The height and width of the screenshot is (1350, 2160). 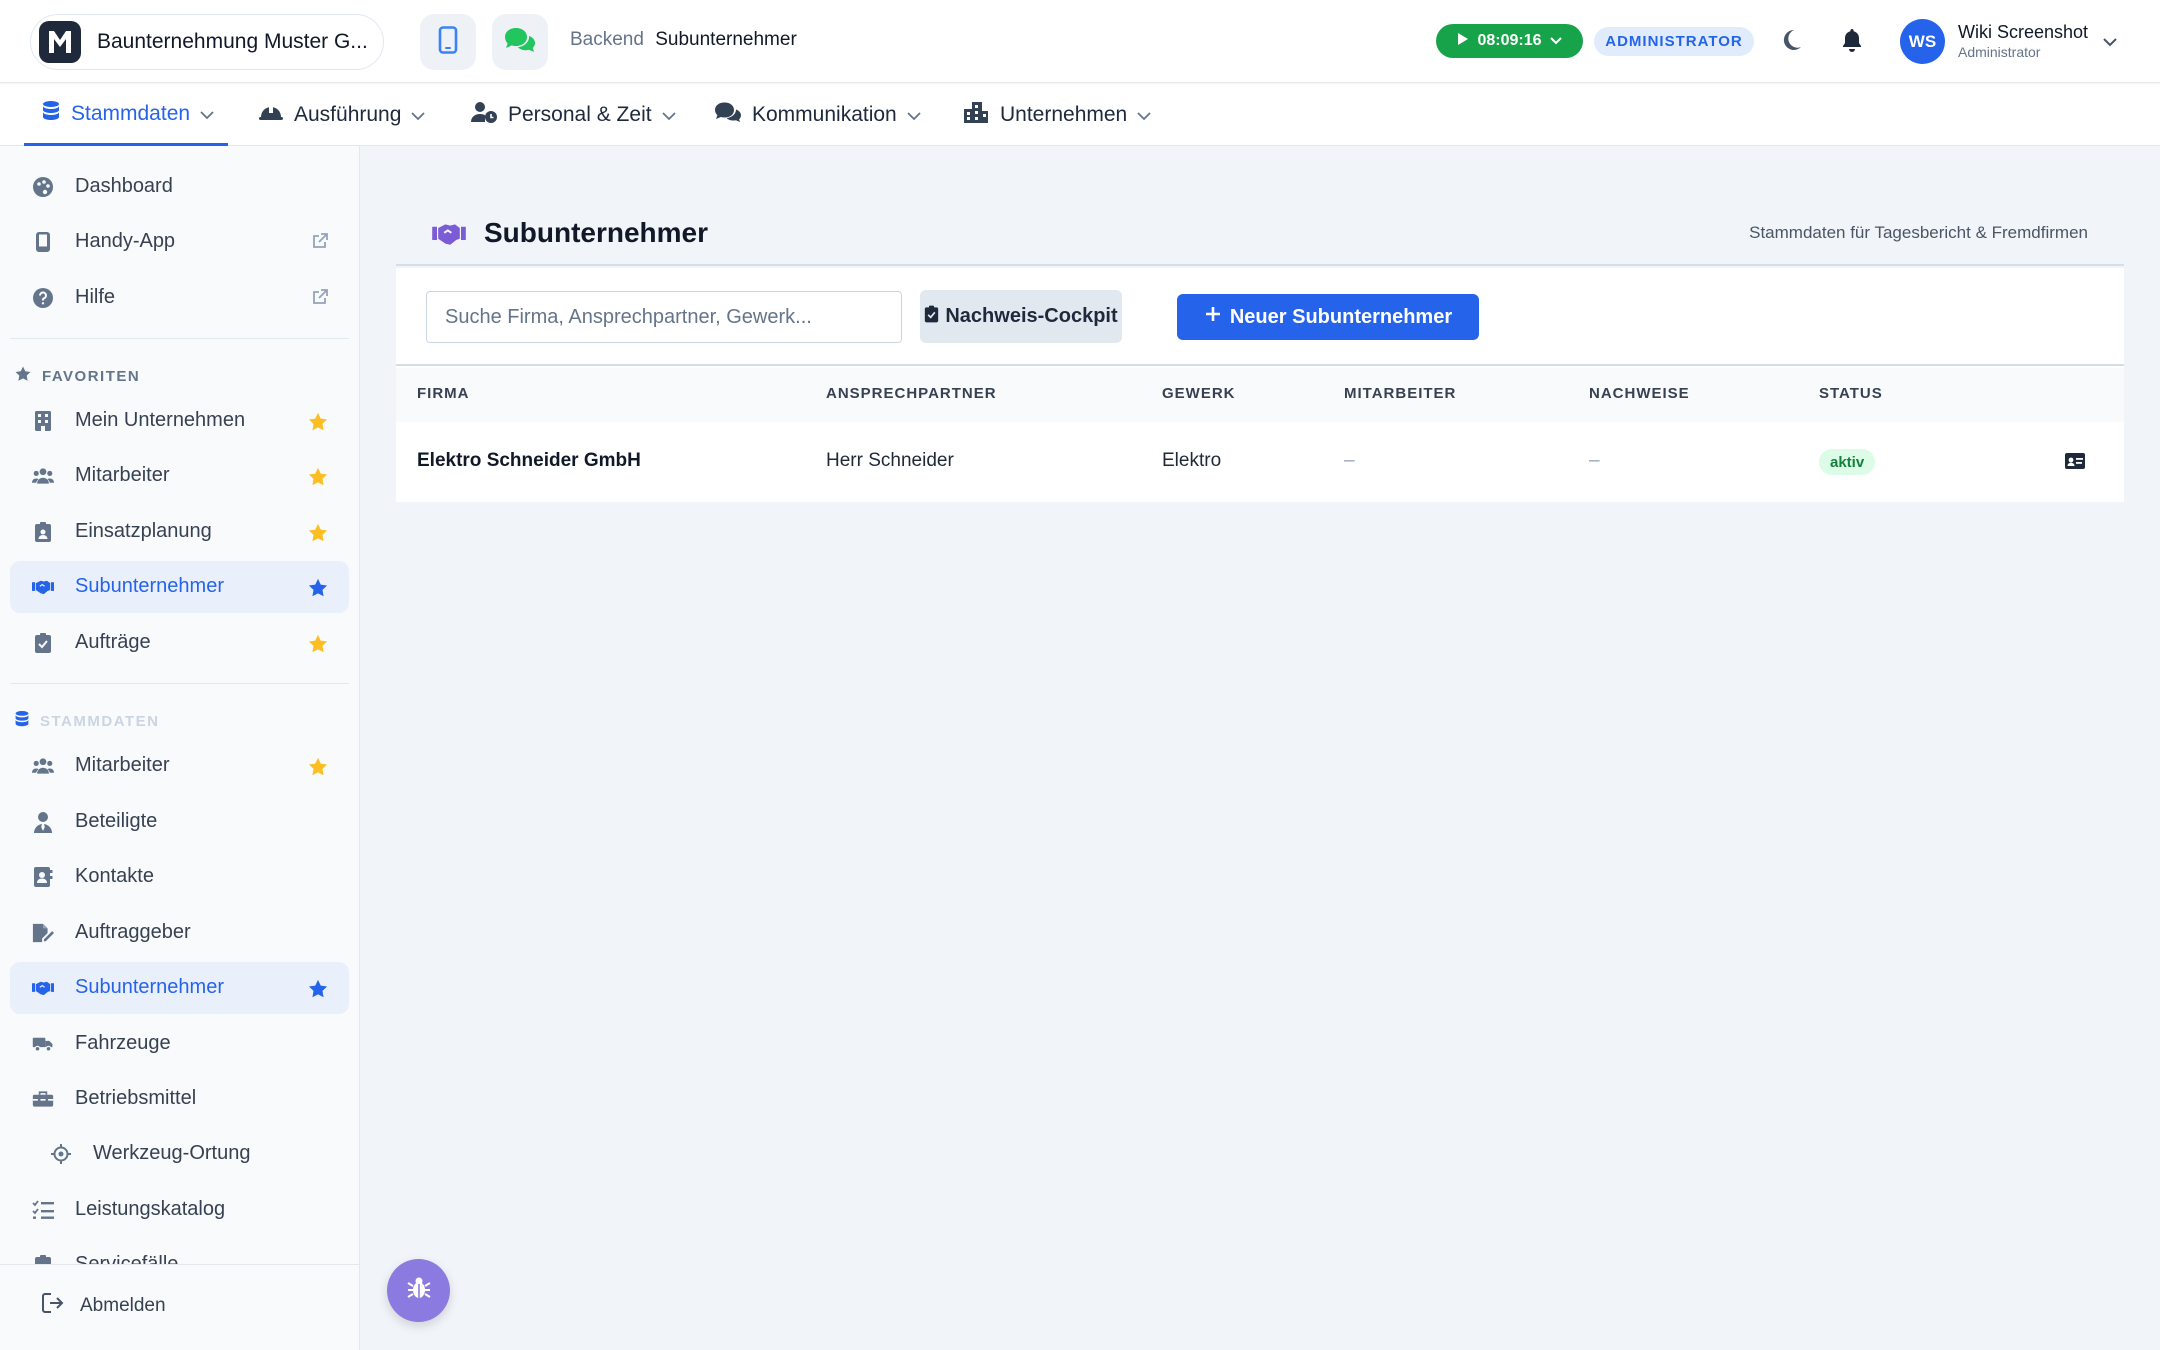 What do you see at coordinates (1213, 317) in the screenshot?
I see `plus-icon` at bounding box center [1213, 317].